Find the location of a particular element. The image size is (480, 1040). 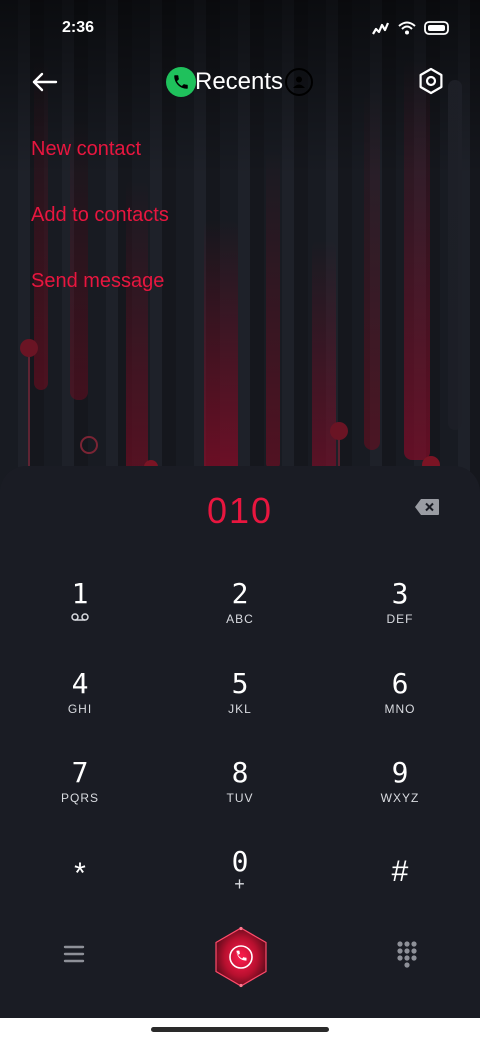

key-letters: GHI is located at coordinates (80, 709).